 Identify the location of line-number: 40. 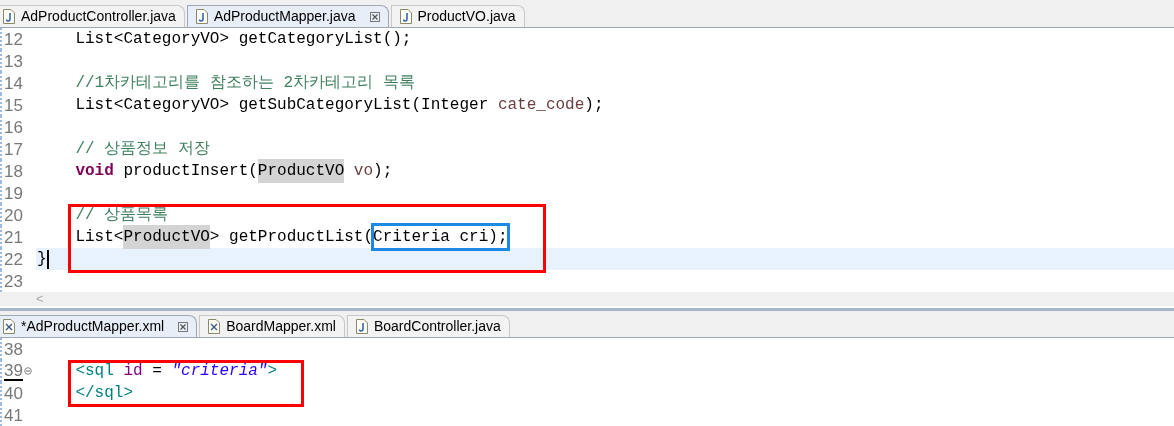
(13, 393).